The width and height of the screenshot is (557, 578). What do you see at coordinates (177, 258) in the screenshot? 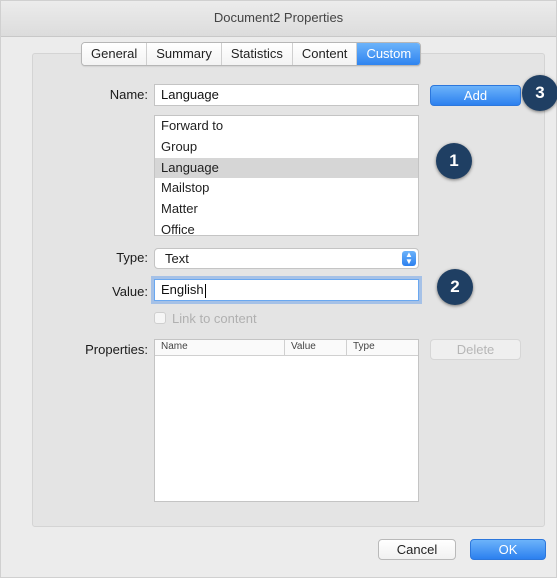
I see `type-select-value: Text` at bounding box center [177, 258].